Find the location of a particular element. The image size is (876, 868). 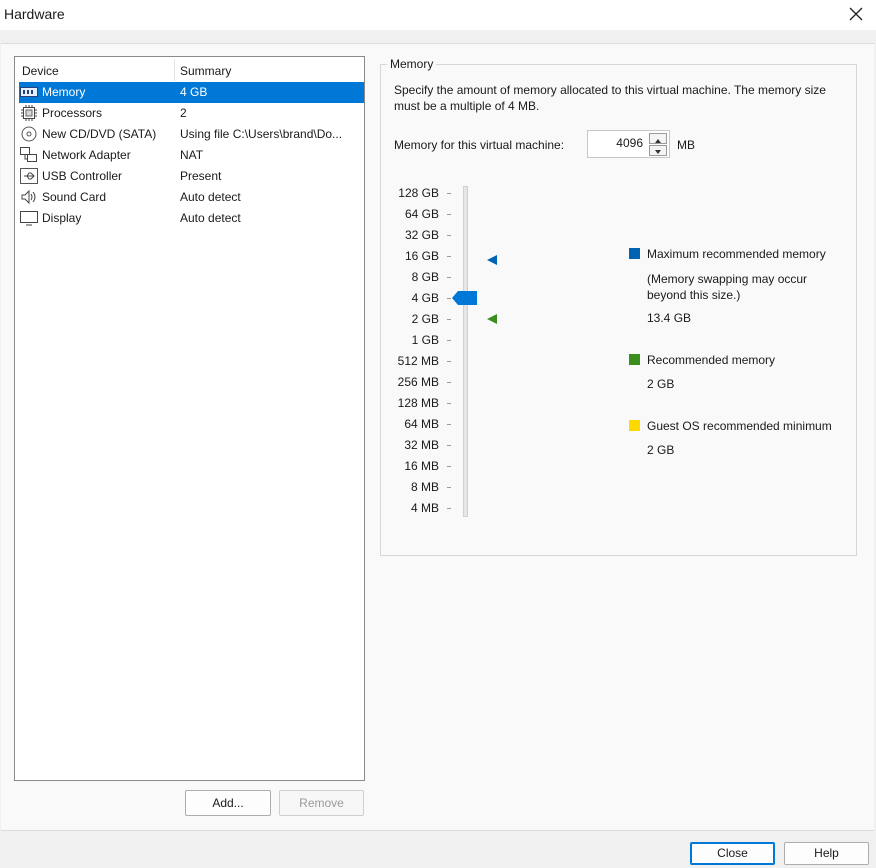

window-title: Hardware is located at coordinates (34, 14).